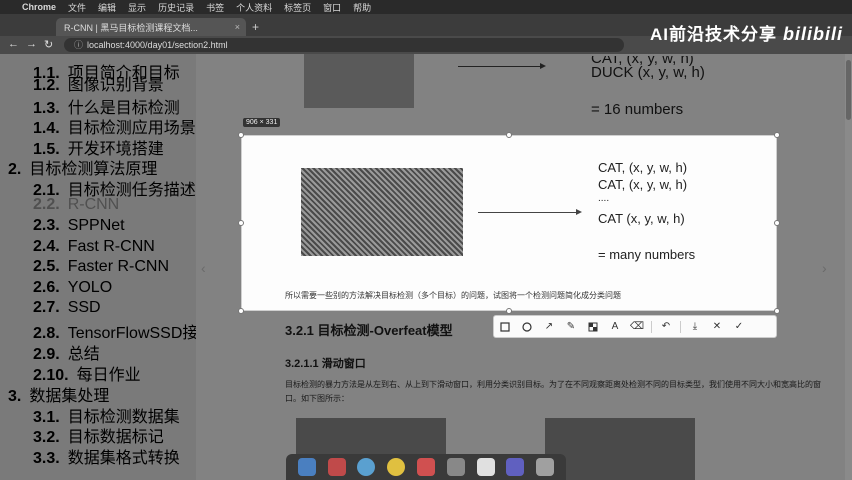  I want to click on eraser-icon: ⌫, so click(637, 327).